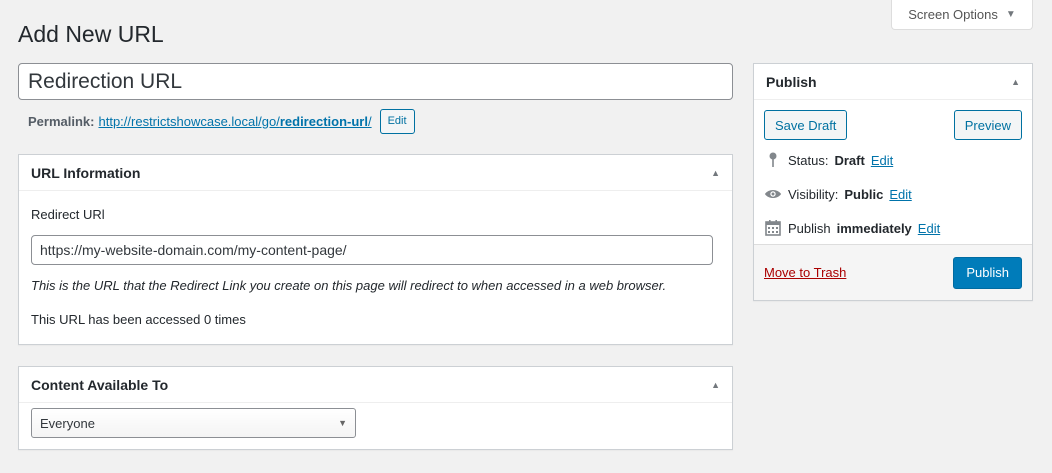  I want to click on visibility-edit-link: Edit, so click(900, 194).